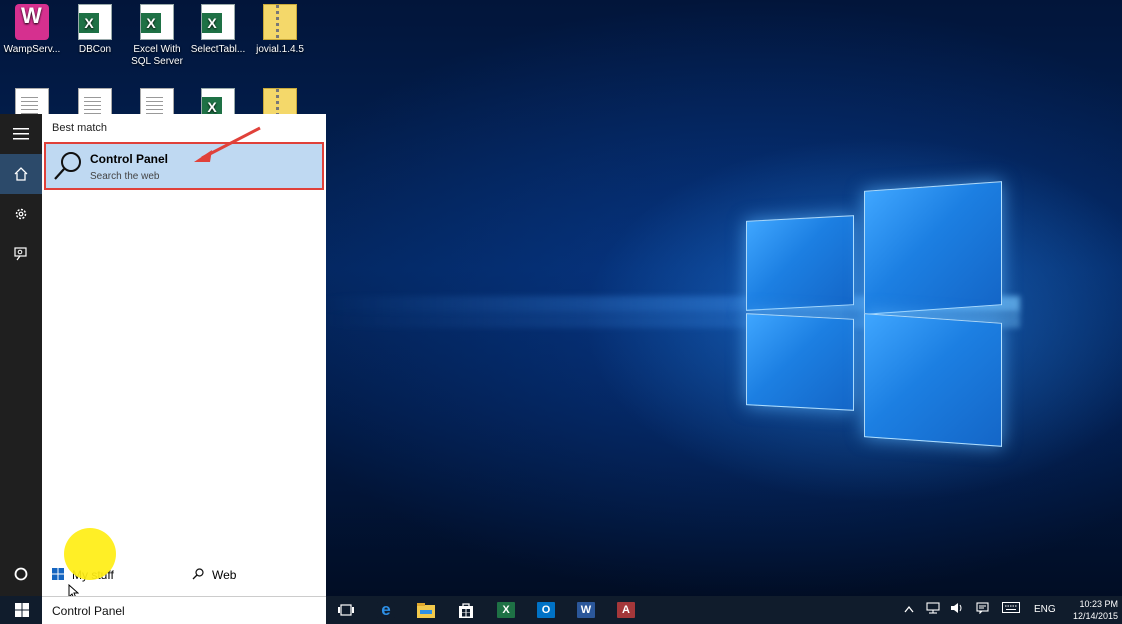 Image resolution: width=1122 pixels, height=624 pixels. I want to click on access-icon: A, so click(626, 610).